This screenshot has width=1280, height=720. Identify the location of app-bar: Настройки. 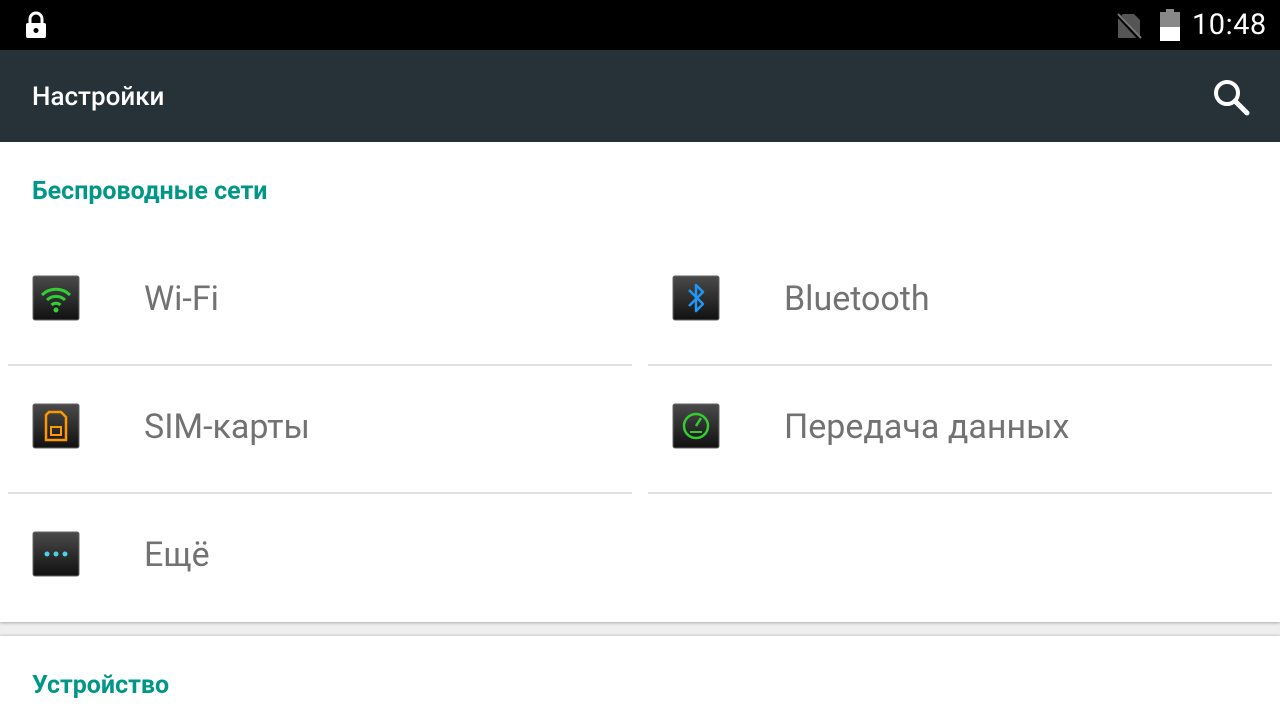
(640, 96).